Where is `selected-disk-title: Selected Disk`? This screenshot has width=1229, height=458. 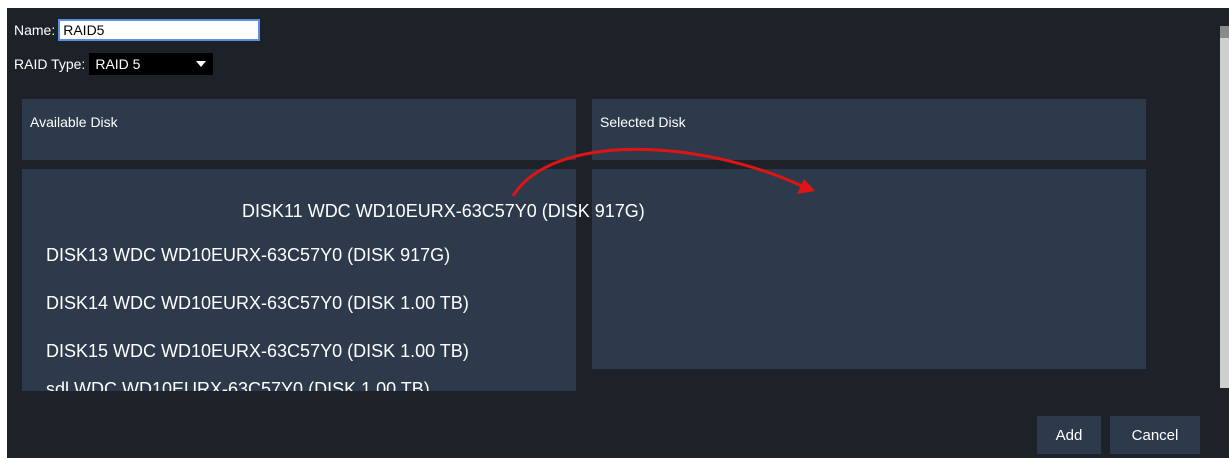 selected-disk-title: Selected Disk is located at coordinates (643, 122).